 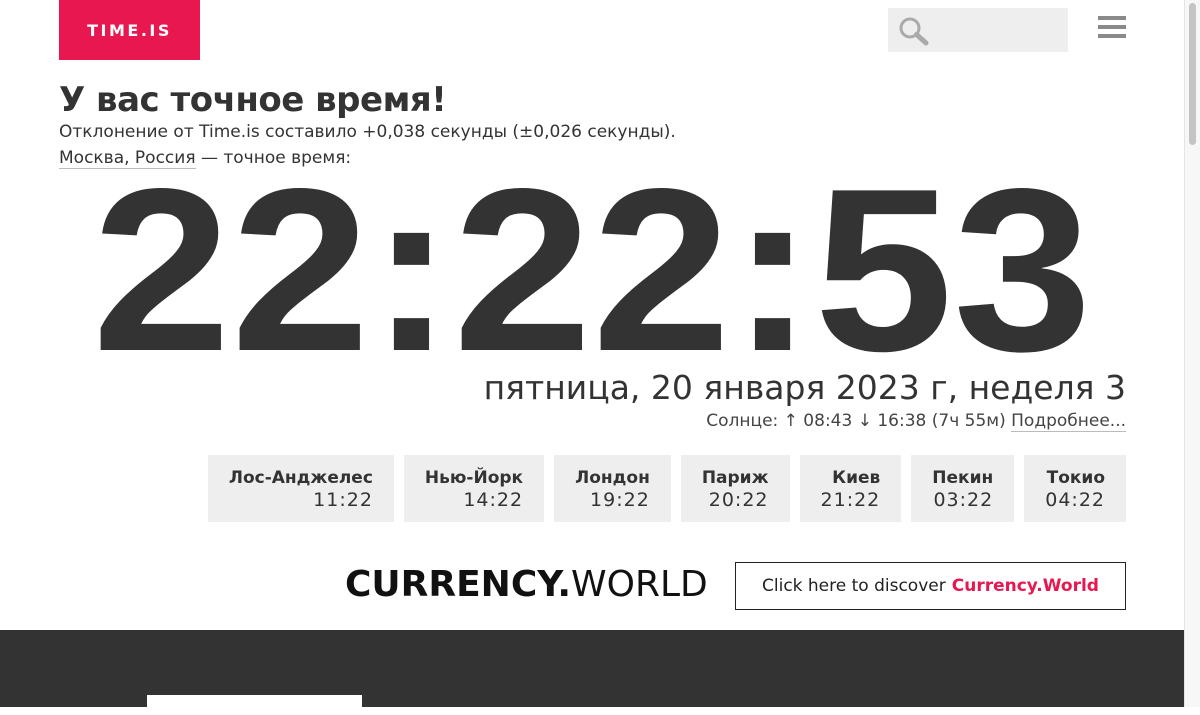 What do you see at coordinates (854, 586) in the screenshot?
I see `button-text: Click here to discover` at bounding box center [854, 586].